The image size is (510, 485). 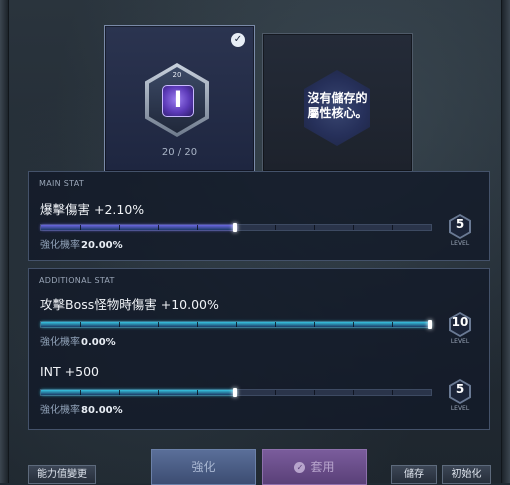 I want to click on main-stat-level-label: LEVEL, so click(x=460, y=243).